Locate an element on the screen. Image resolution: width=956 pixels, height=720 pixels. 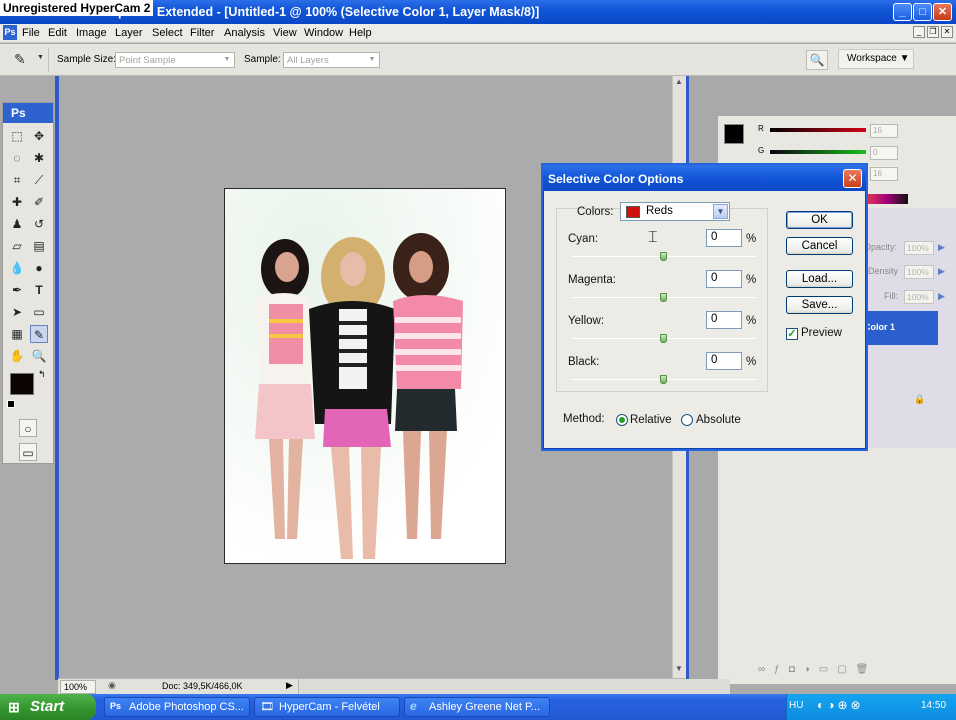
eraser-tool-icon: ▱ is located at coordinates (17, 246).